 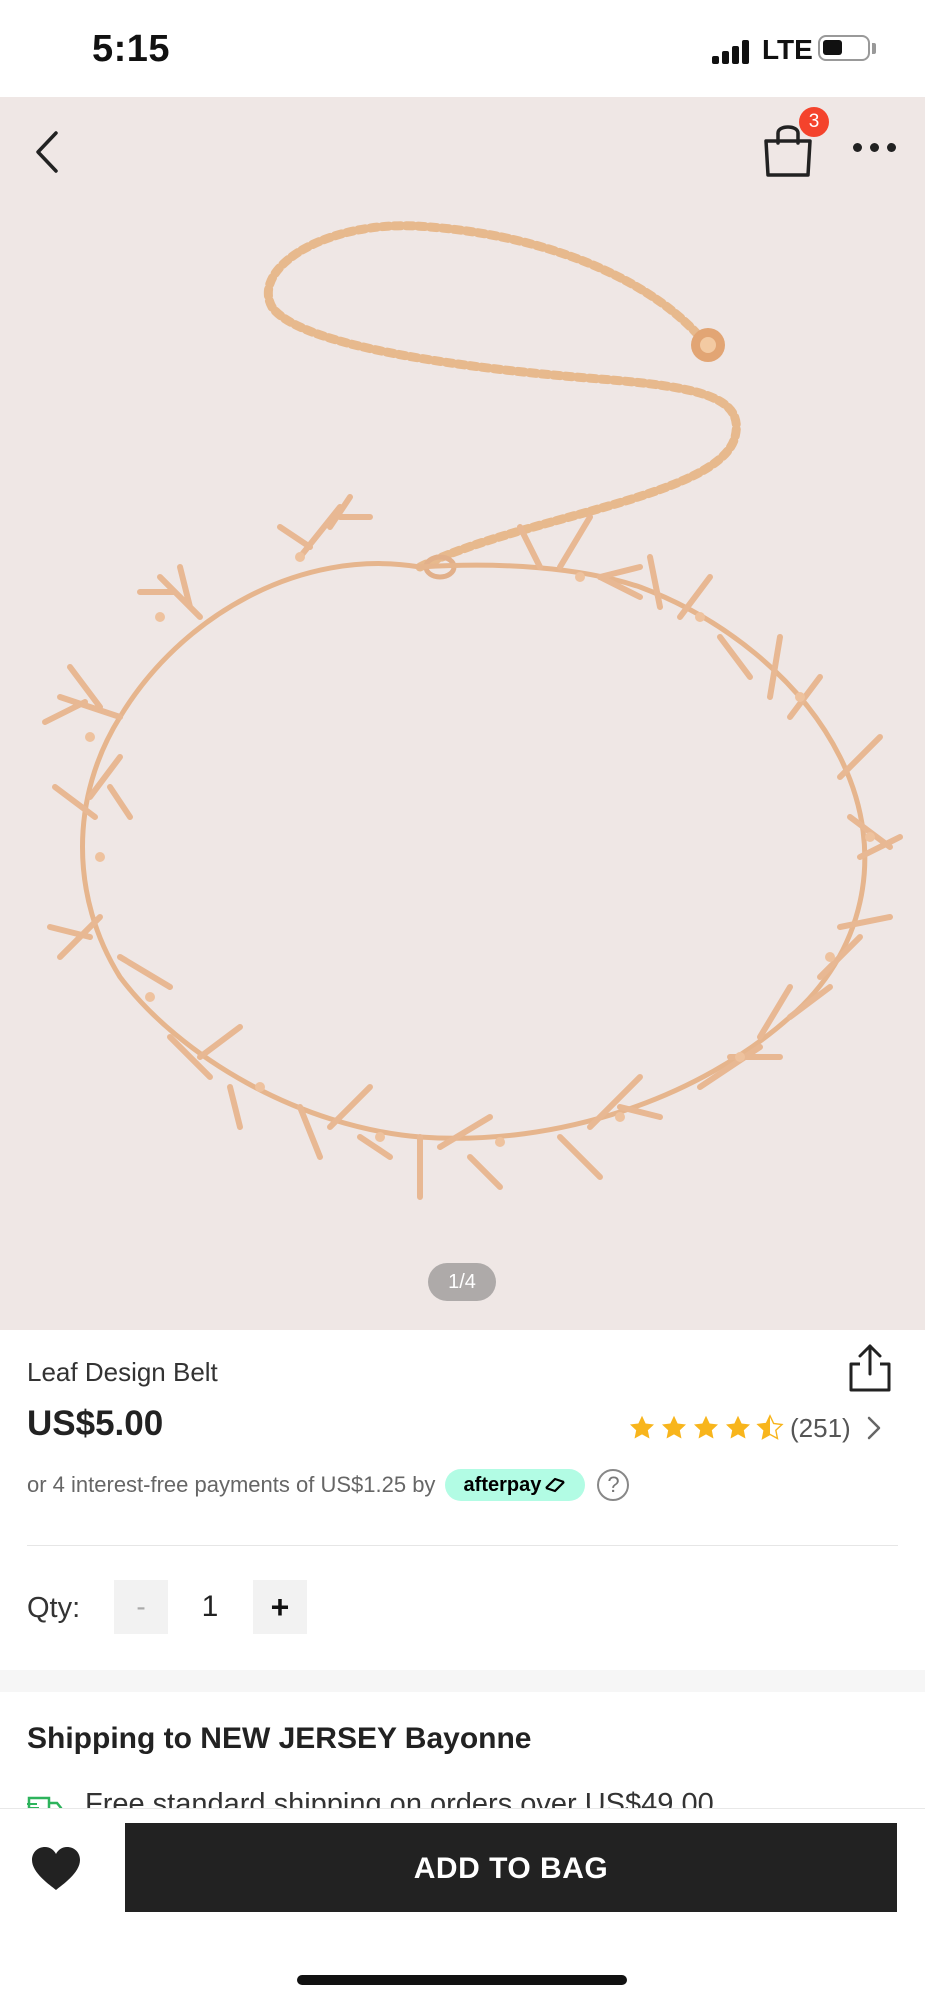 What do you see at coordinates (131, 49) in the screenshot?
I see `status-time: 5:15` at bounding box center [131, 49].